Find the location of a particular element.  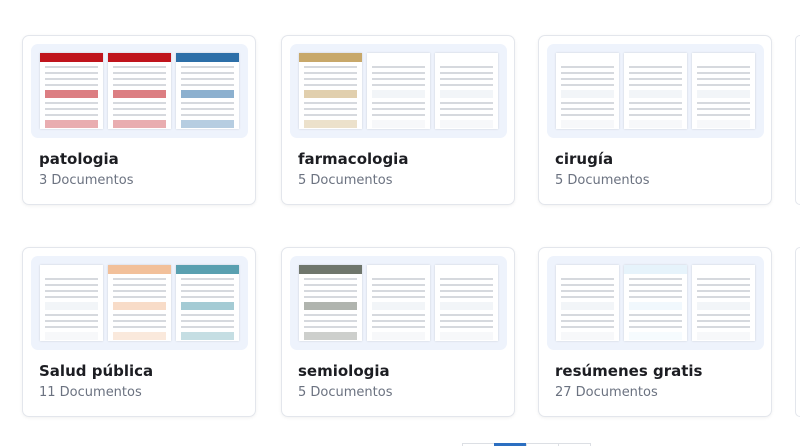

folder-card: resúmenes gratis 27 Documentos is located at coordinates (655, 332).